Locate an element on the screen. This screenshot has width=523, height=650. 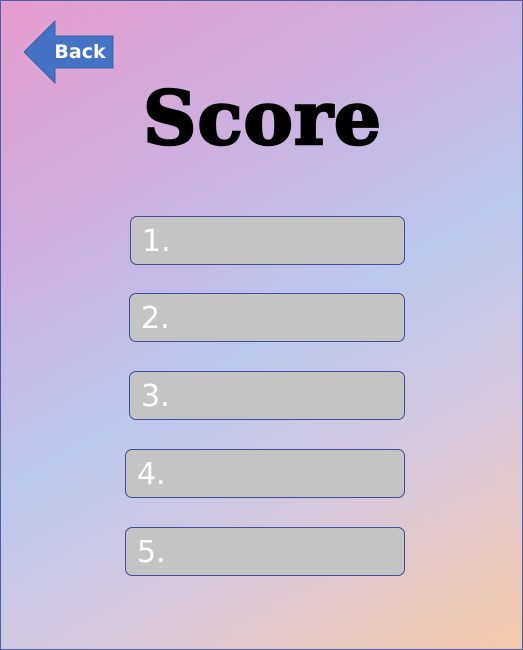
score-slot-1: 1. is located at coordinates (267, 240).